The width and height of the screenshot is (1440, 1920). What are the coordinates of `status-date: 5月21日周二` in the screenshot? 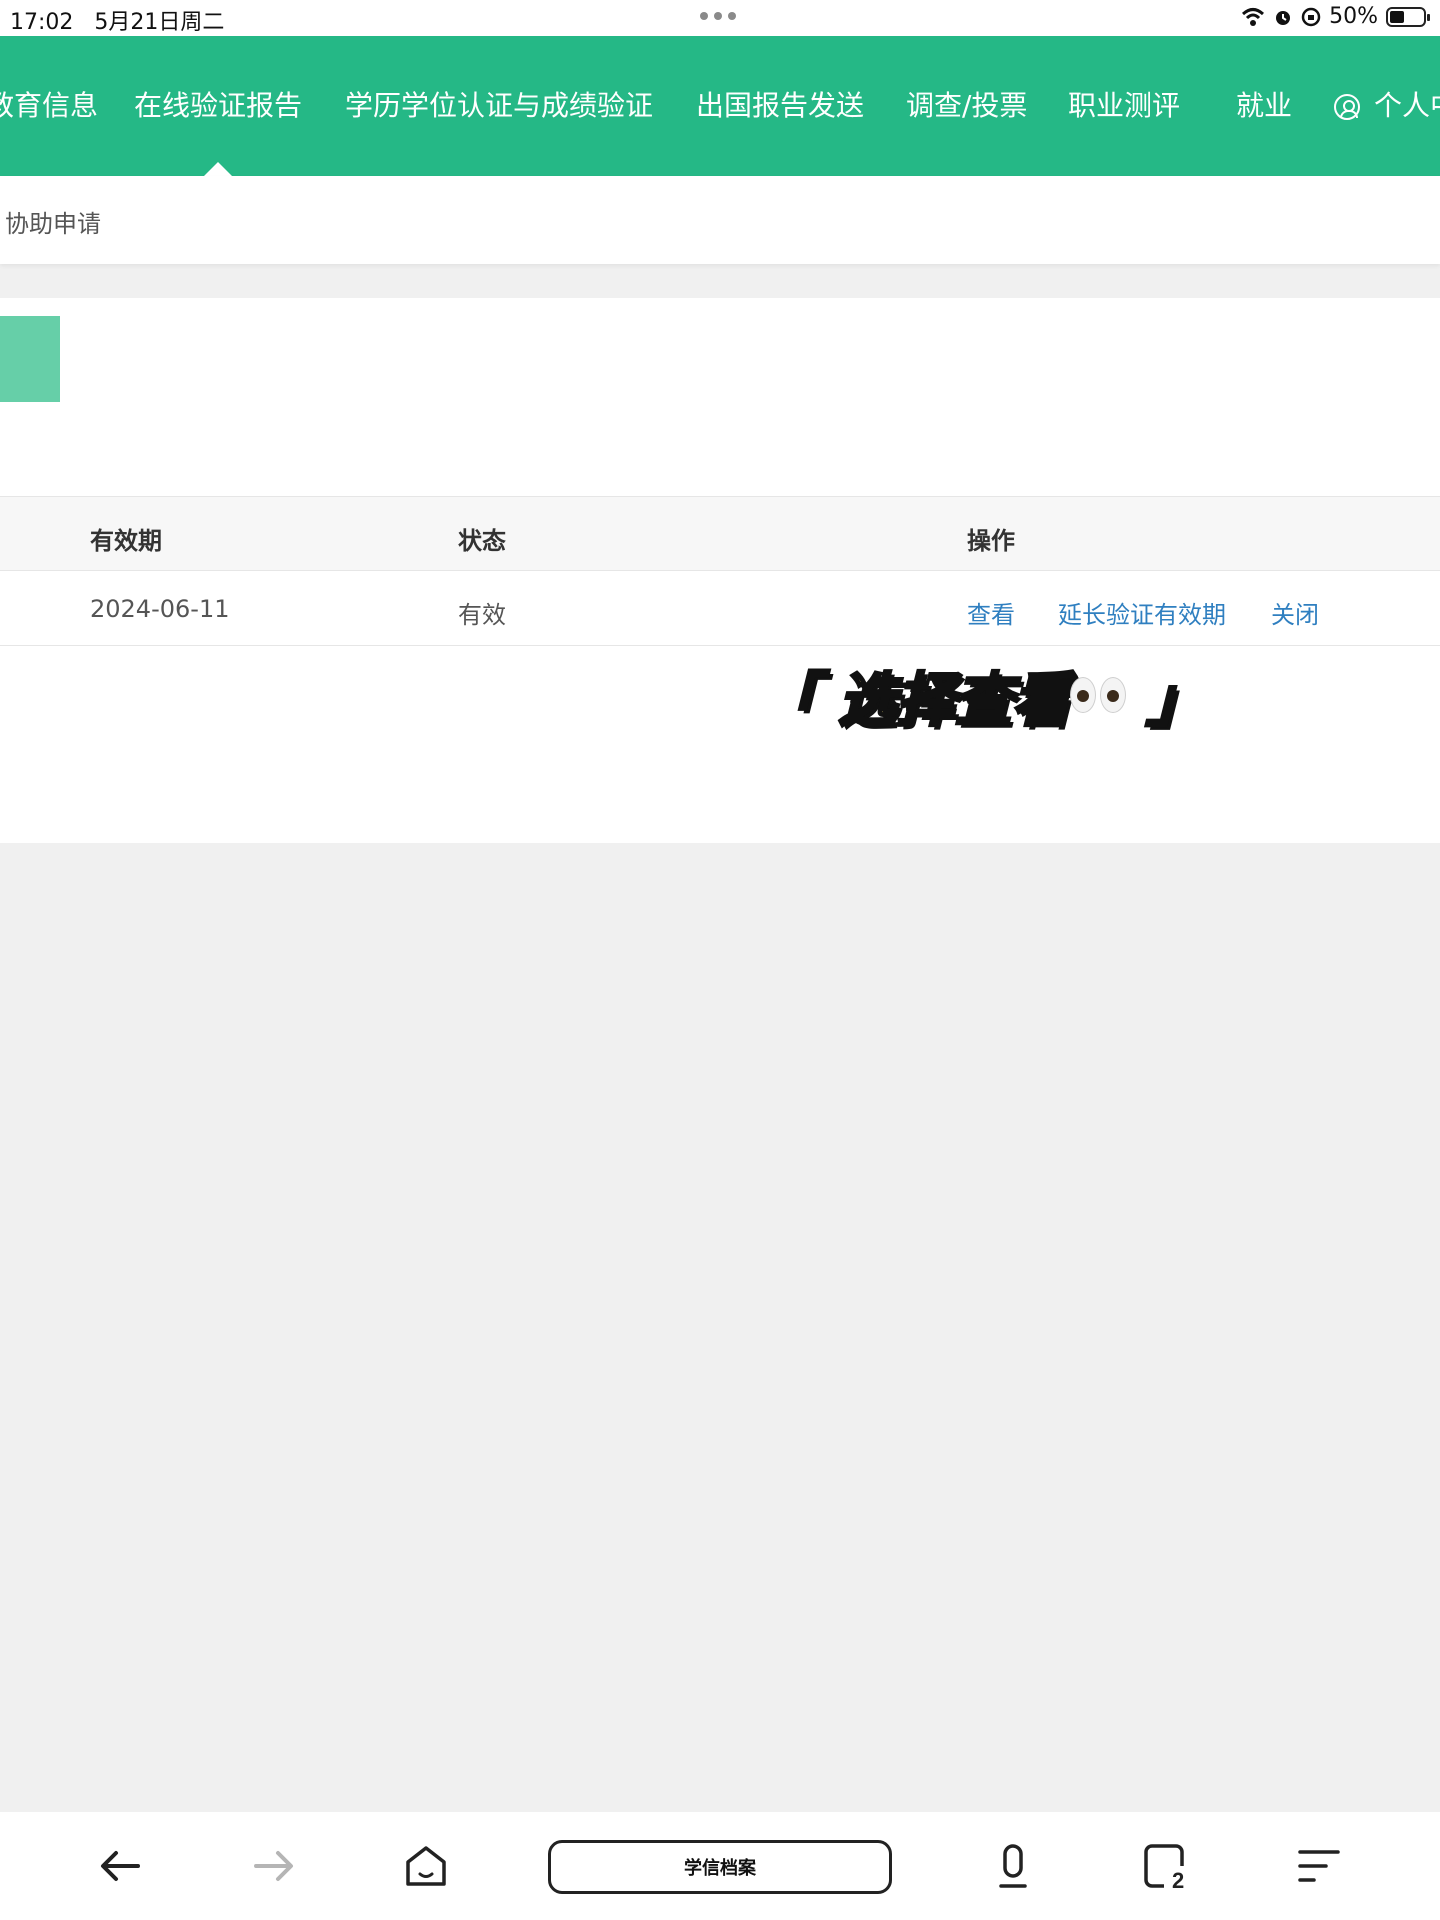 It's located at (159, 22).